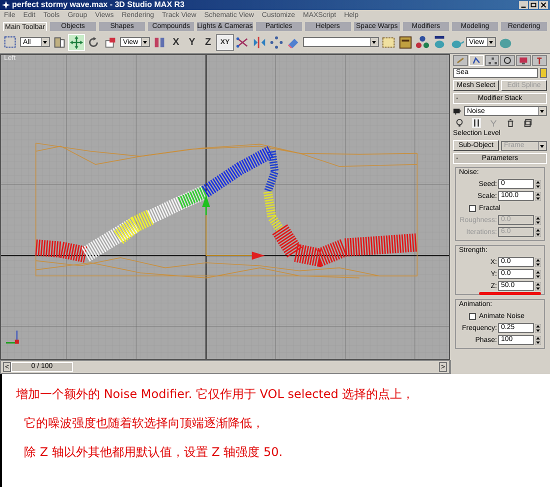 Image resolution: width=550 pixels, height=487 pixels. I want to click on move-gizmo-drawing, so click(233, 227).